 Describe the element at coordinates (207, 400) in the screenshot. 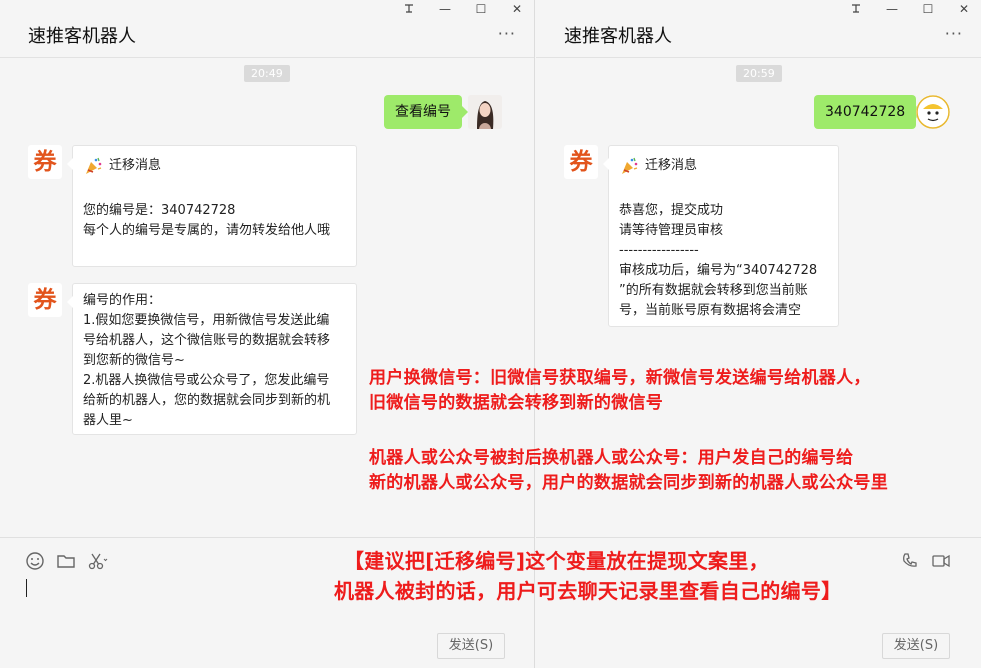

I see `card-line: 给新的机器人，您的数据就会同步到新的机` at that location.